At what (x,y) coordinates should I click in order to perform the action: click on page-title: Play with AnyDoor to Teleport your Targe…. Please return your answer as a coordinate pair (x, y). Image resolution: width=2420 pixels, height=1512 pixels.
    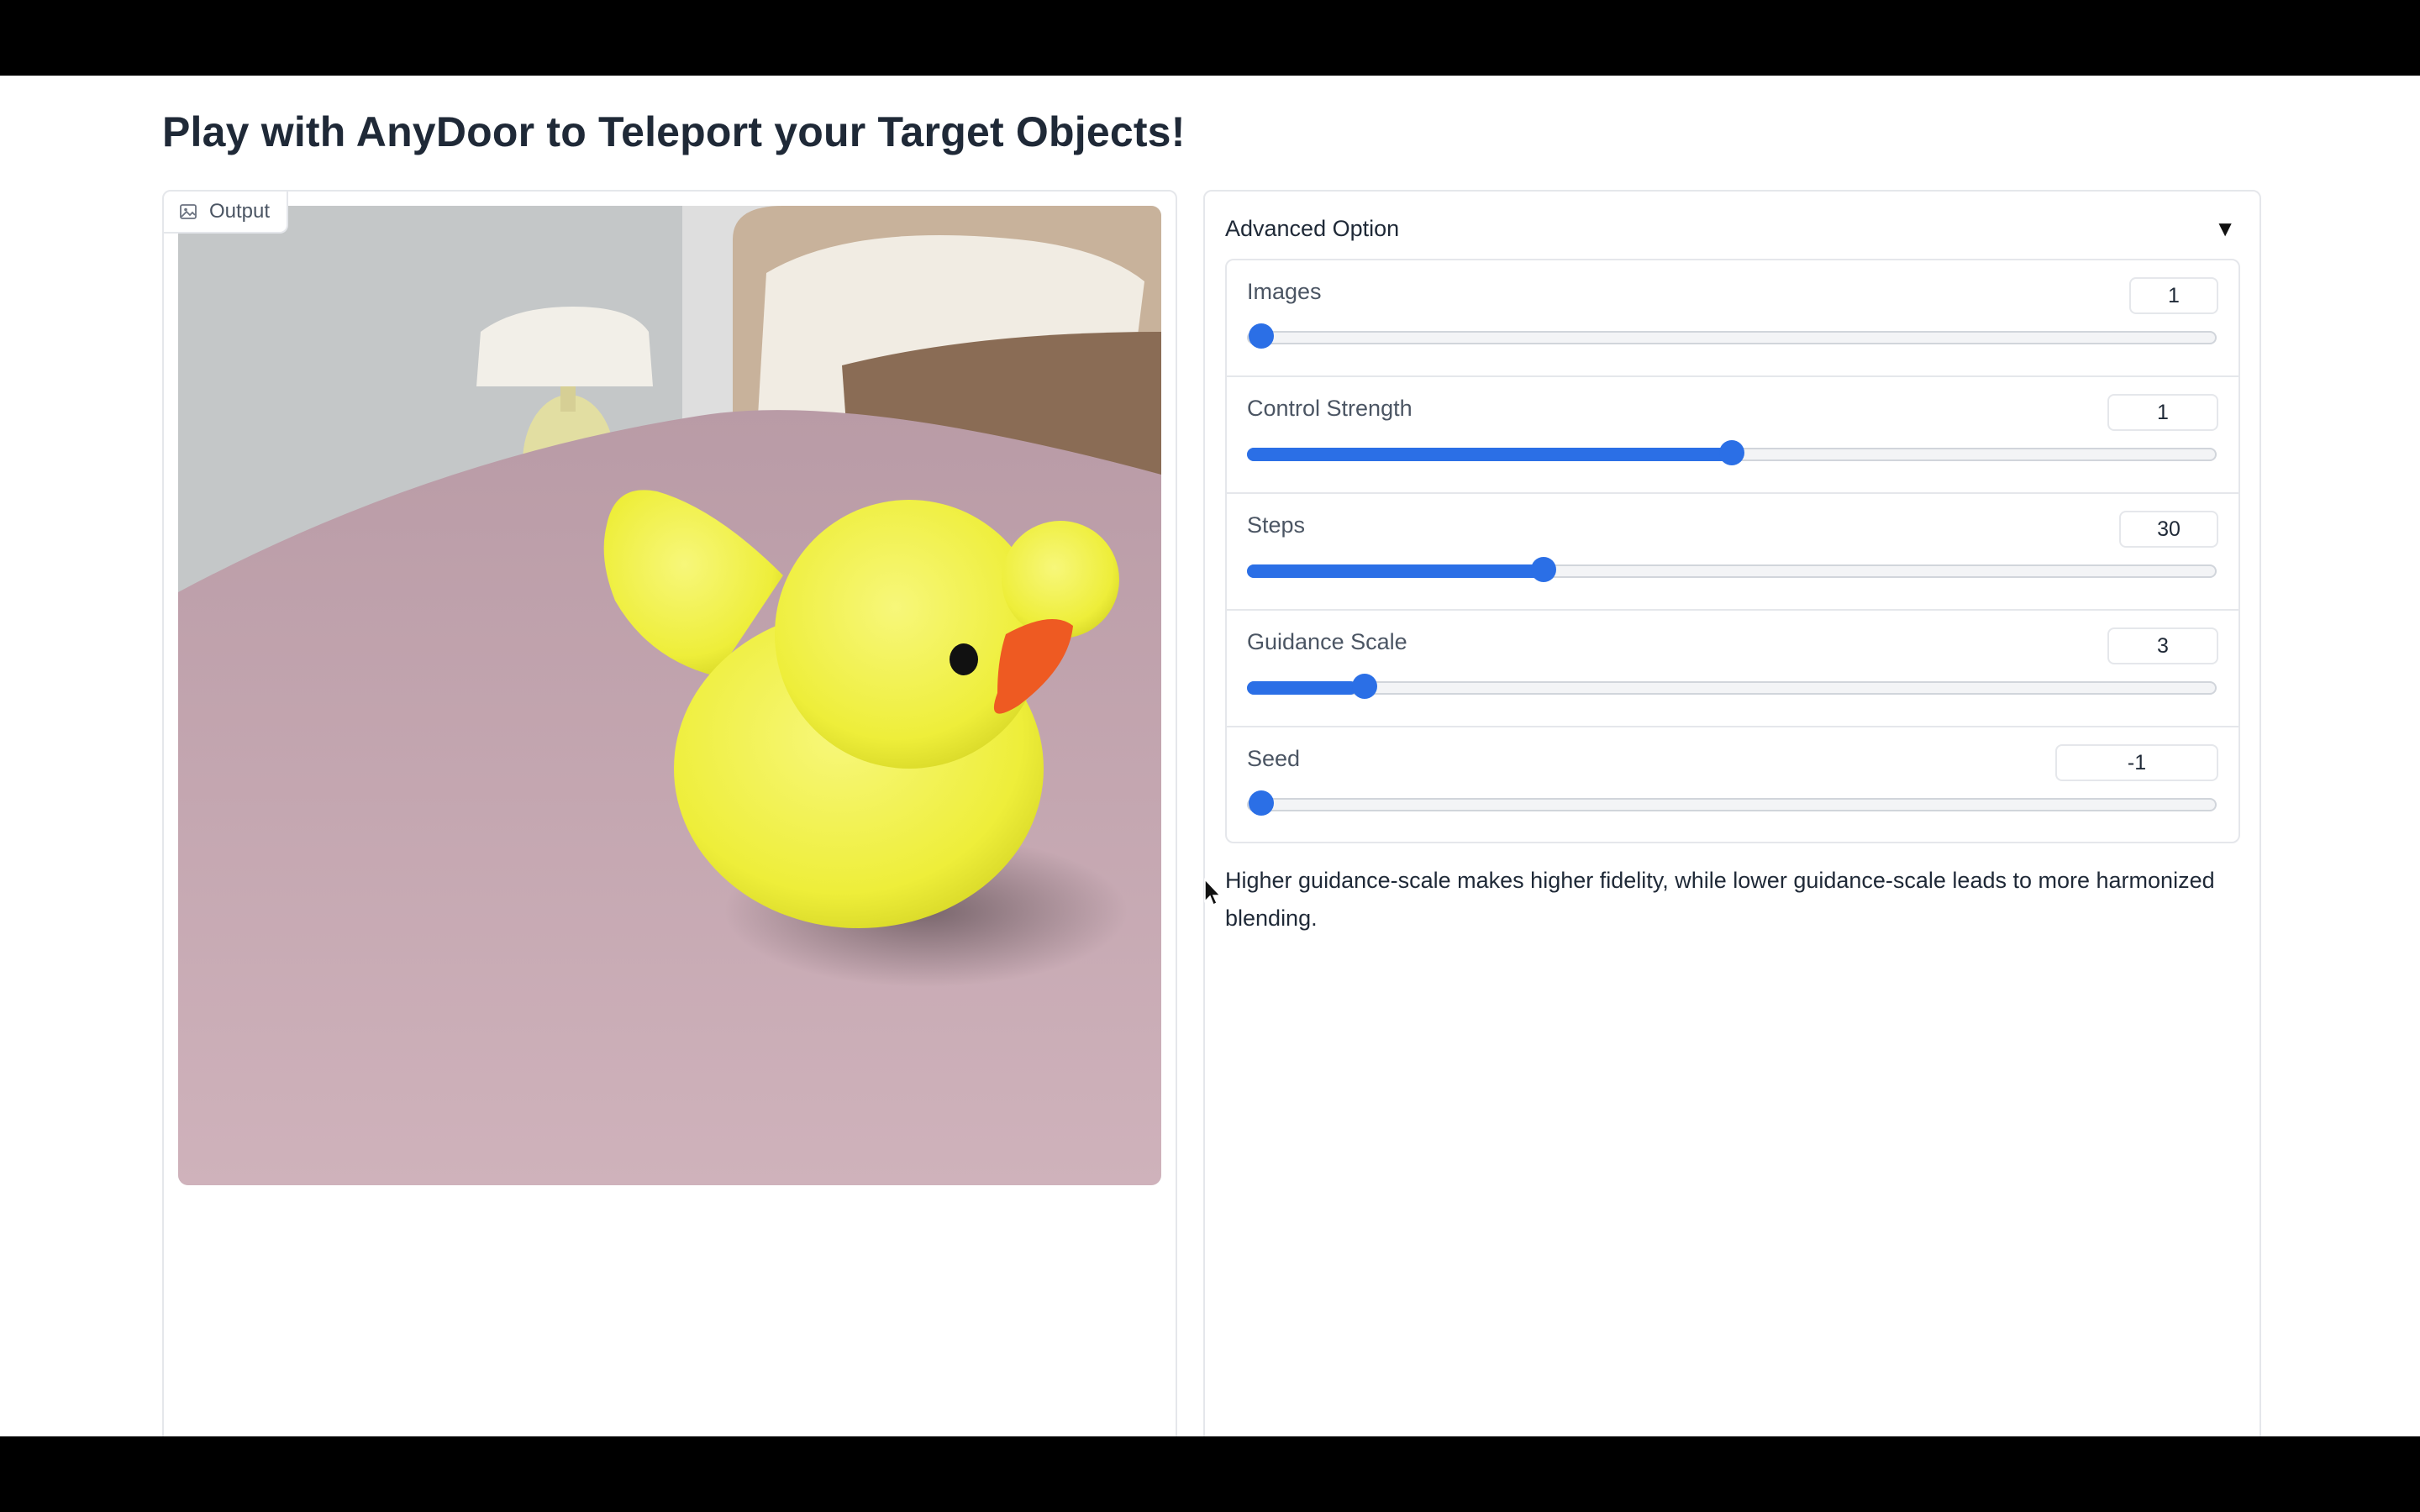
    Looking at the image, I should click on (674, 131).